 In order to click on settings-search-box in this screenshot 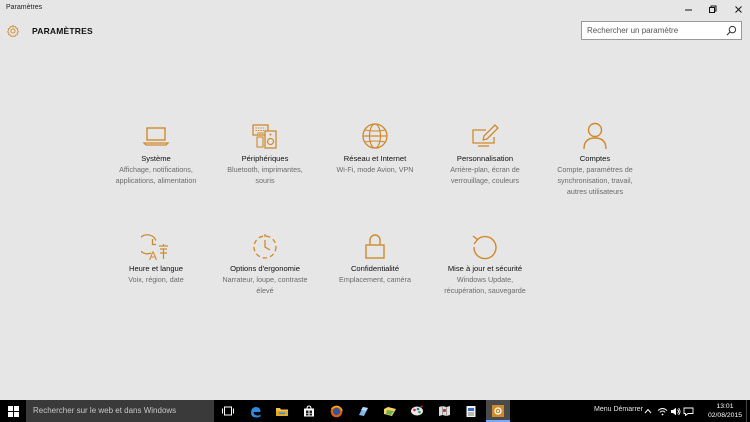, I will do `click(661, 30)`.